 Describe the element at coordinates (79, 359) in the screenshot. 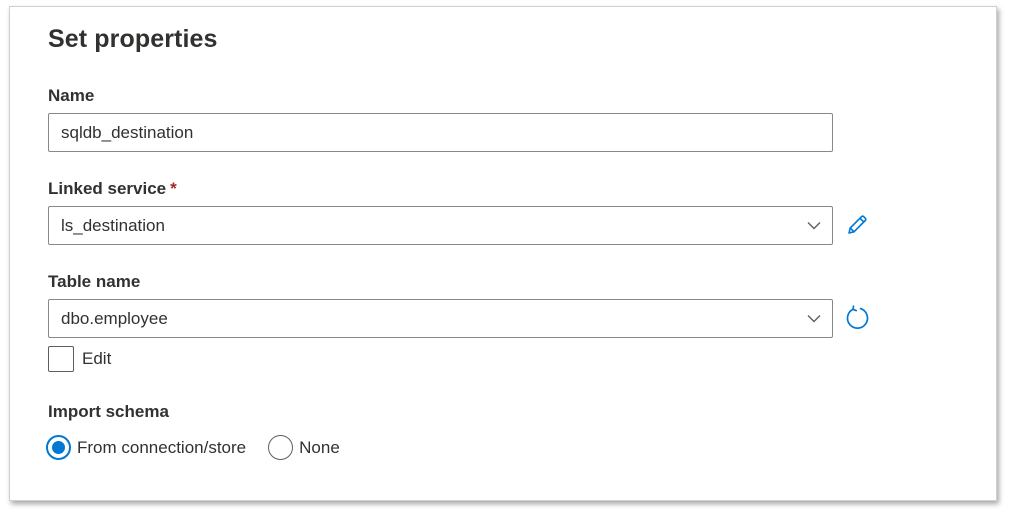

I see `edit-checkbox-row: Edit` at that location.